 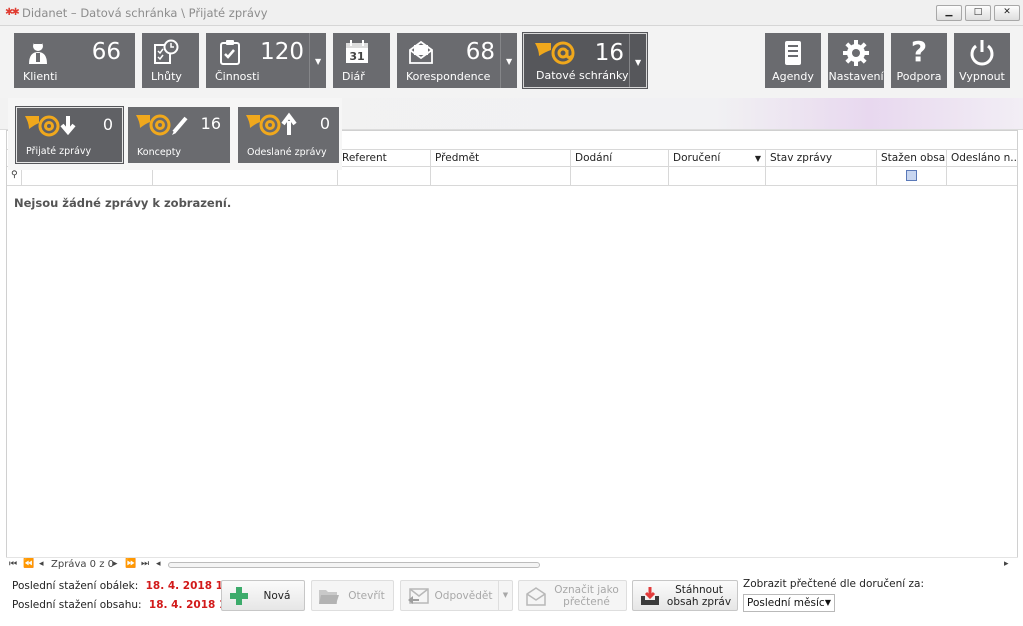 I want to click on nastaveni-label: Nastavení, so click(x=856, y=76).